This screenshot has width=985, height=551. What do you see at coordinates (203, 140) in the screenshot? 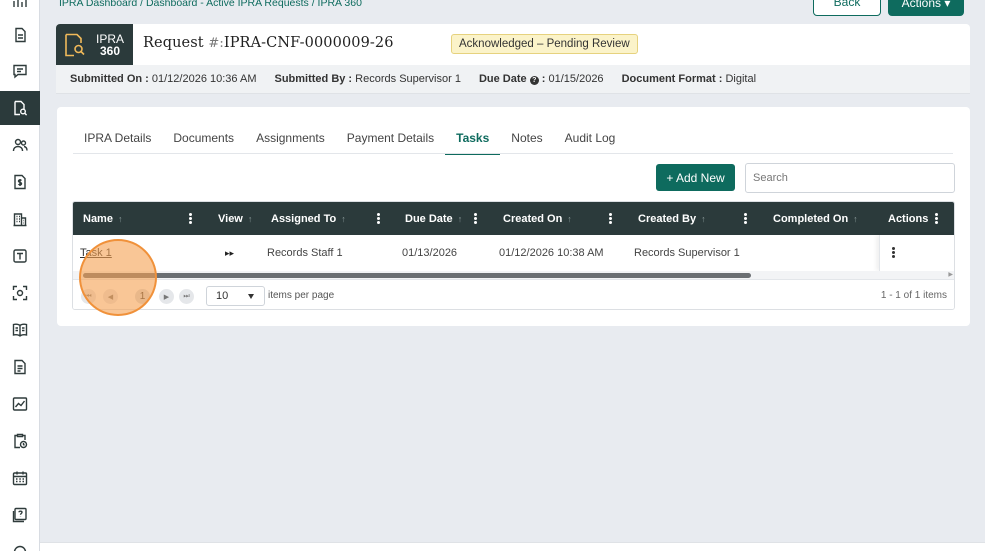
I see `tab-documents: Documents` at bounding box center [203, 140].